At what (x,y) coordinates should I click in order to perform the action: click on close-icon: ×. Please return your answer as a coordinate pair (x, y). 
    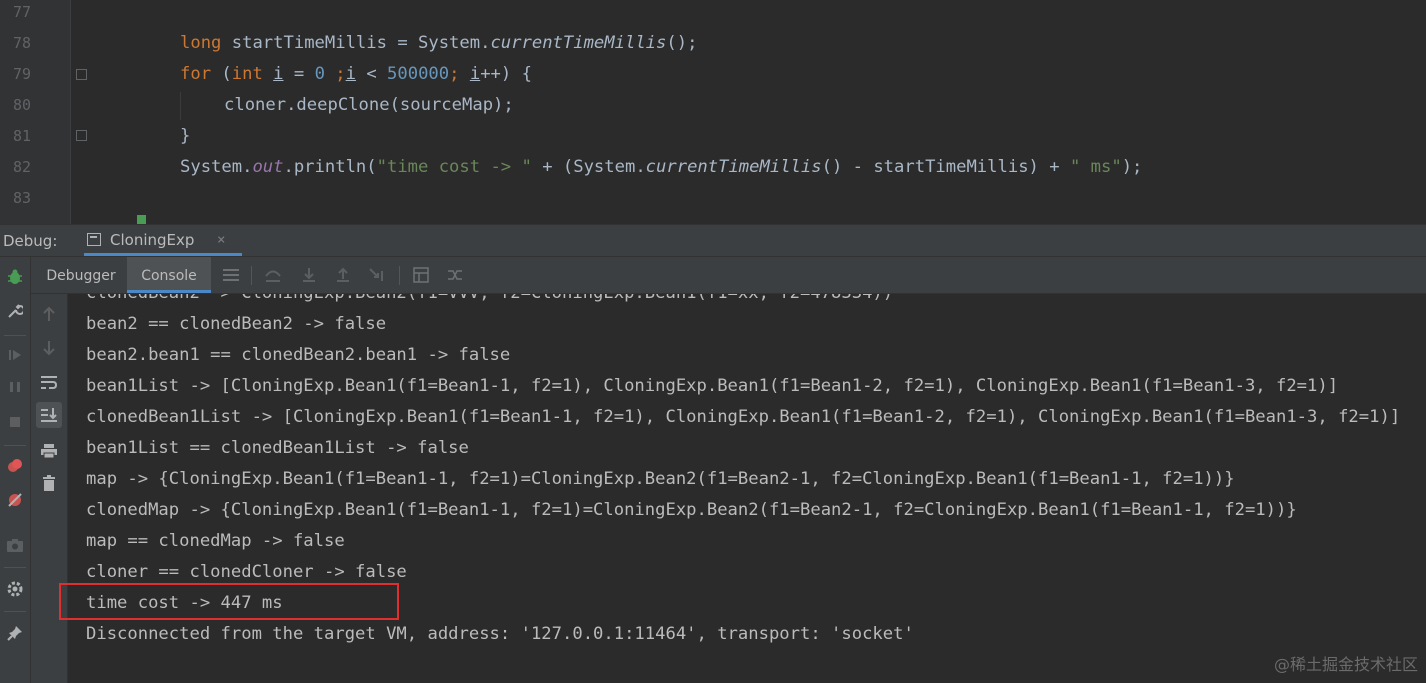
    Looking at the image, I should click on (221, 240).